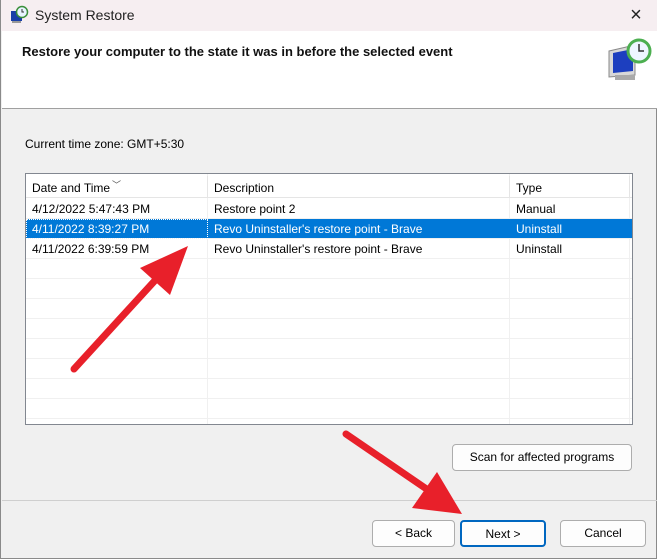  I want to click on list-header: Date and Time ﹀ Description Type, so click(329, 187).